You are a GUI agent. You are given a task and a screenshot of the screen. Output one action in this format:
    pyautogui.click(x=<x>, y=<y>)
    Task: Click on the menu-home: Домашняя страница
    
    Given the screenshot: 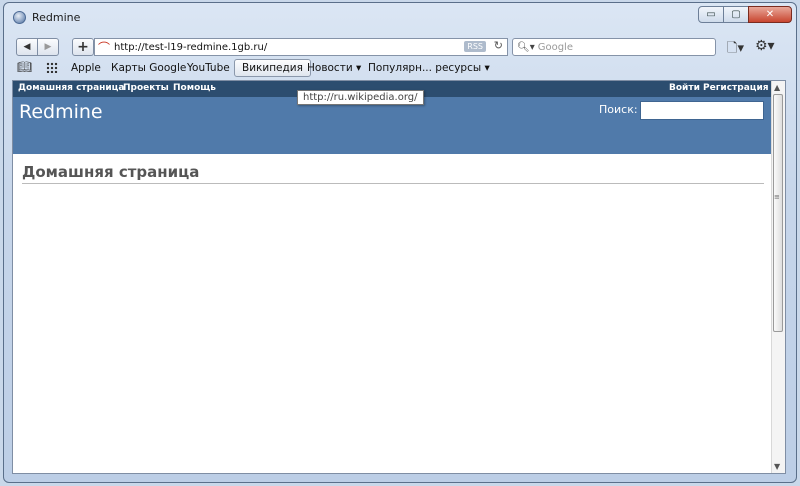 What is the action you would take?
    pyautogui.click(x=71, y=88)
    